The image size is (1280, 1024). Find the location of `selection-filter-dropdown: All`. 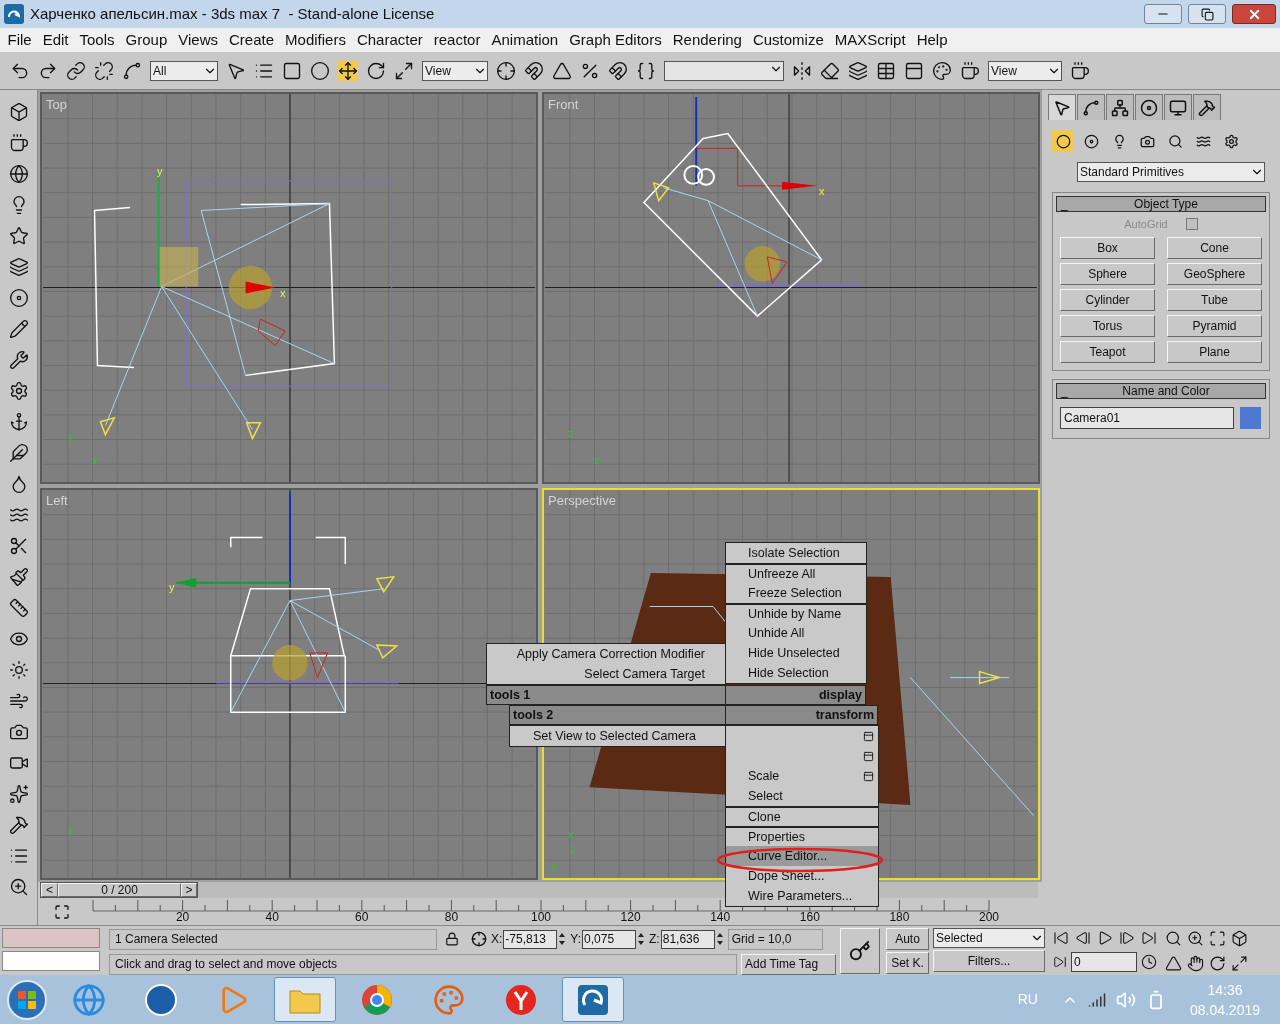

selection-filter-dropdown: All is located at coordinates (184, 70).